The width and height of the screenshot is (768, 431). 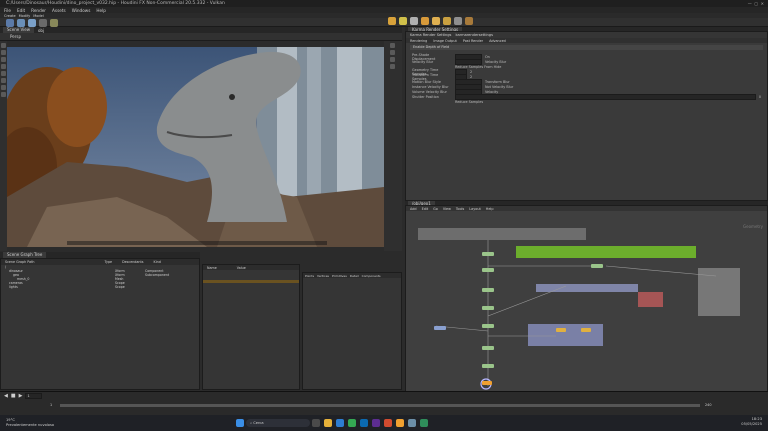 What do you see at coordinates (21, 22) in the screenshot?
I see `box-tool-icon` at bounding box center [21, 22].